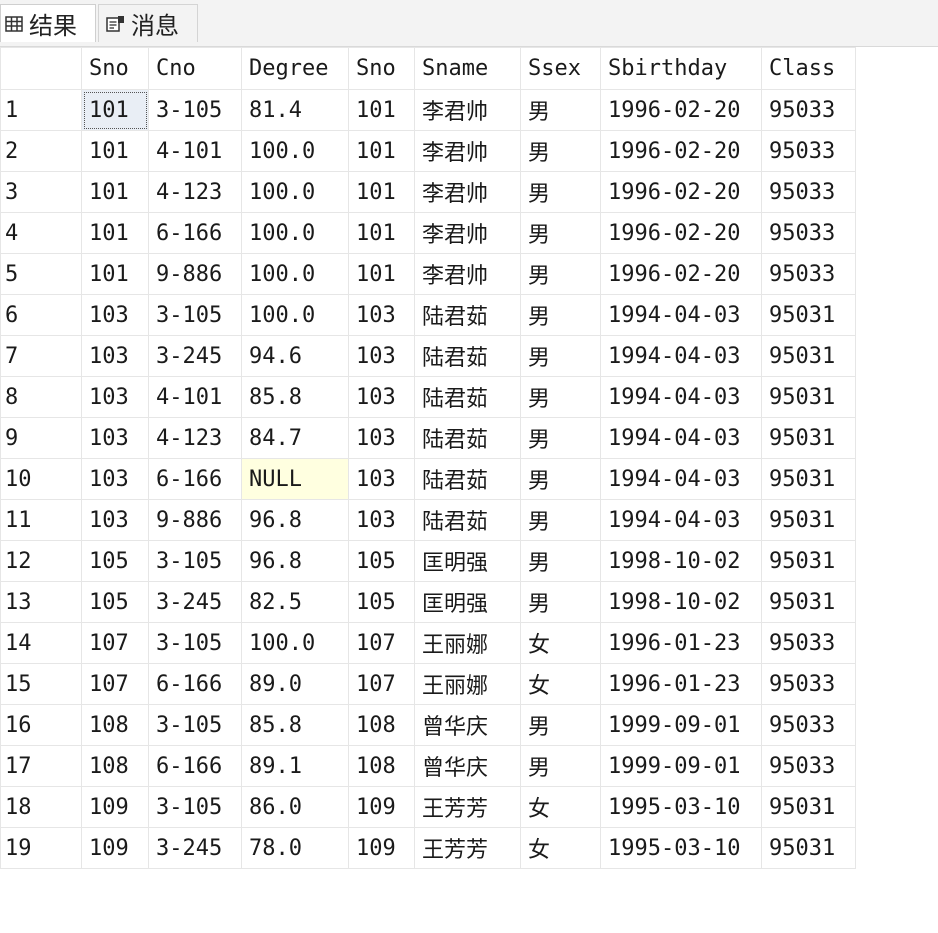 The width and height of the screenshot is (938, 933). Describe the element at coordinates (195, 68) in the screenshot. I see `column-header-cno: Cno` at that location.